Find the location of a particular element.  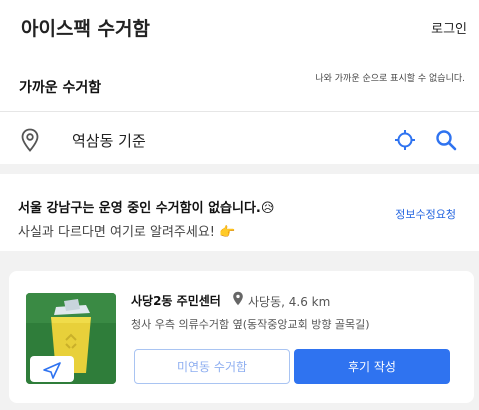

search-icon is located at coordinates (446, 140).